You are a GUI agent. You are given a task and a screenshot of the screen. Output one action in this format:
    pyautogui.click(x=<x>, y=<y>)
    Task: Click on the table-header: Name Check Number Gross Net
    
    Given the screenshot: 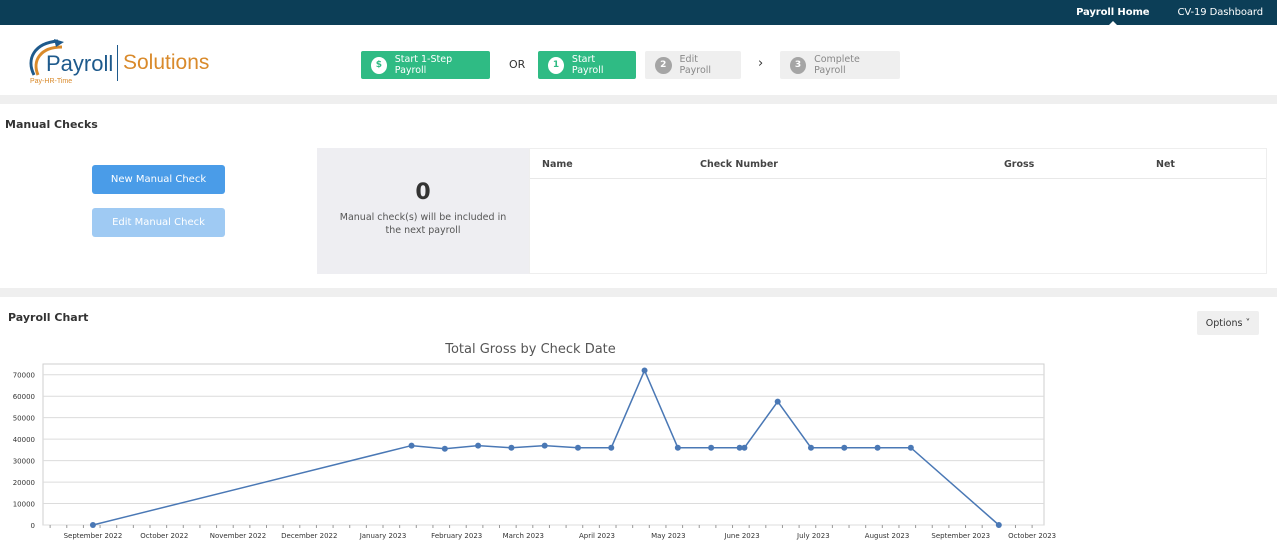 What is the action you would take?
    pyautogui.click(x=898, y=164)
    